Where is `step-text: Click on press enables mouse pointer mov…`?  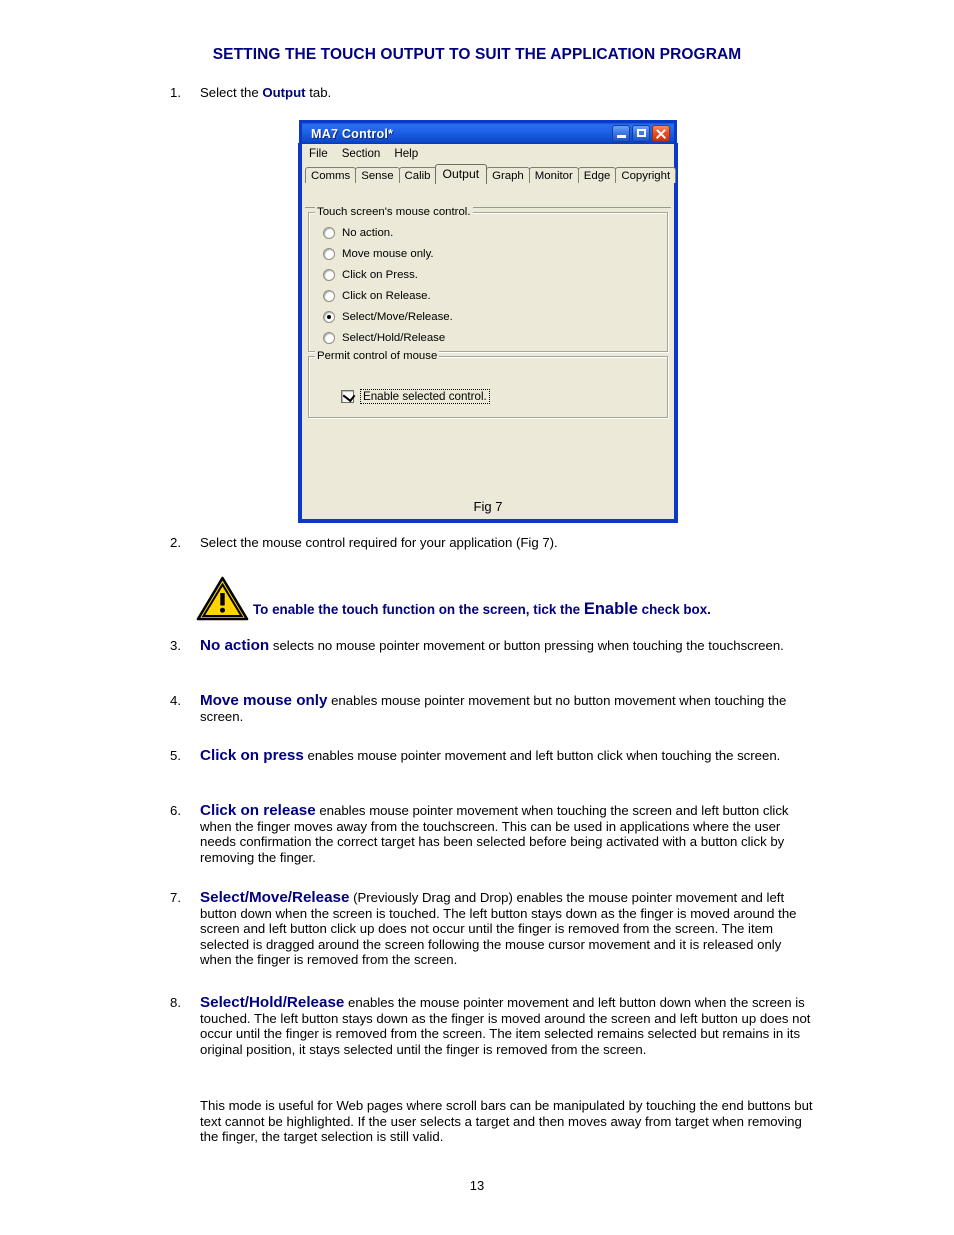
step-text: Click on press enables mouse pointer mov… is located at coordinates (507, 756).